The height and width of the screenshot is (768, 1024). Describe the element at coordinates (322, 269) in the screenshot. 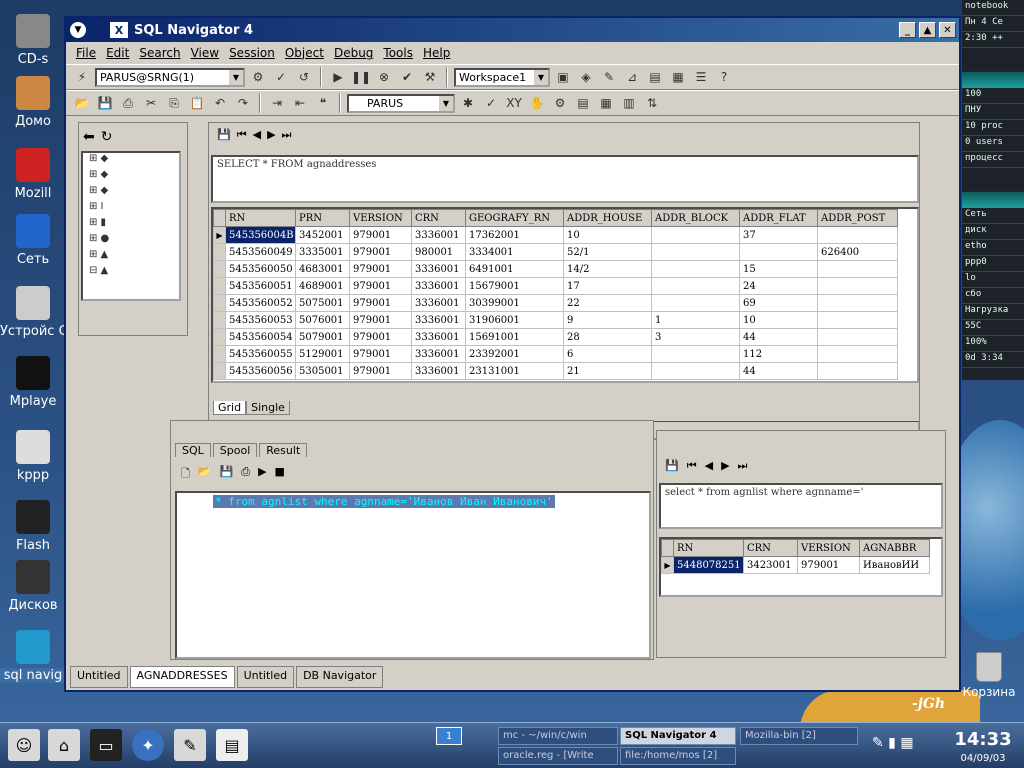

I see `table-cell: 4683001` at that location.